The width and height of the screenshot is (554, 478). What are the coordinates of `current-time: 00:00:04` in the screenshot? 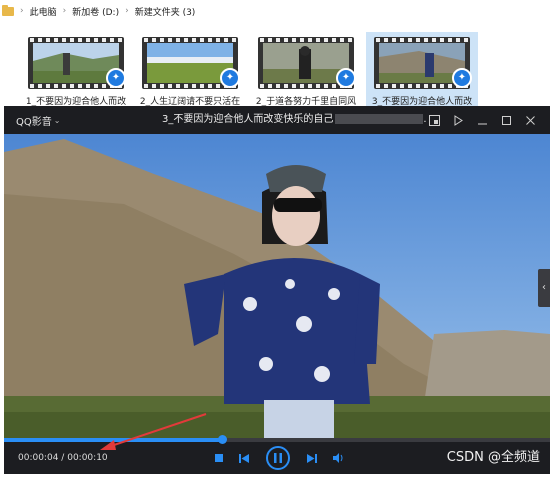 It's located at (38, 458).